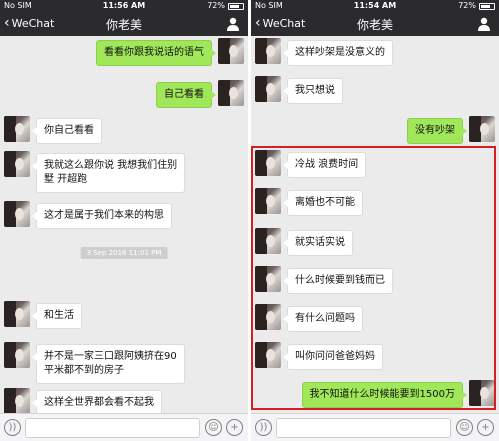 Image resolution: width=499 pixels, height=441 pixels. I want to click on message-bubble: 你自己看看, so click(67, 131).